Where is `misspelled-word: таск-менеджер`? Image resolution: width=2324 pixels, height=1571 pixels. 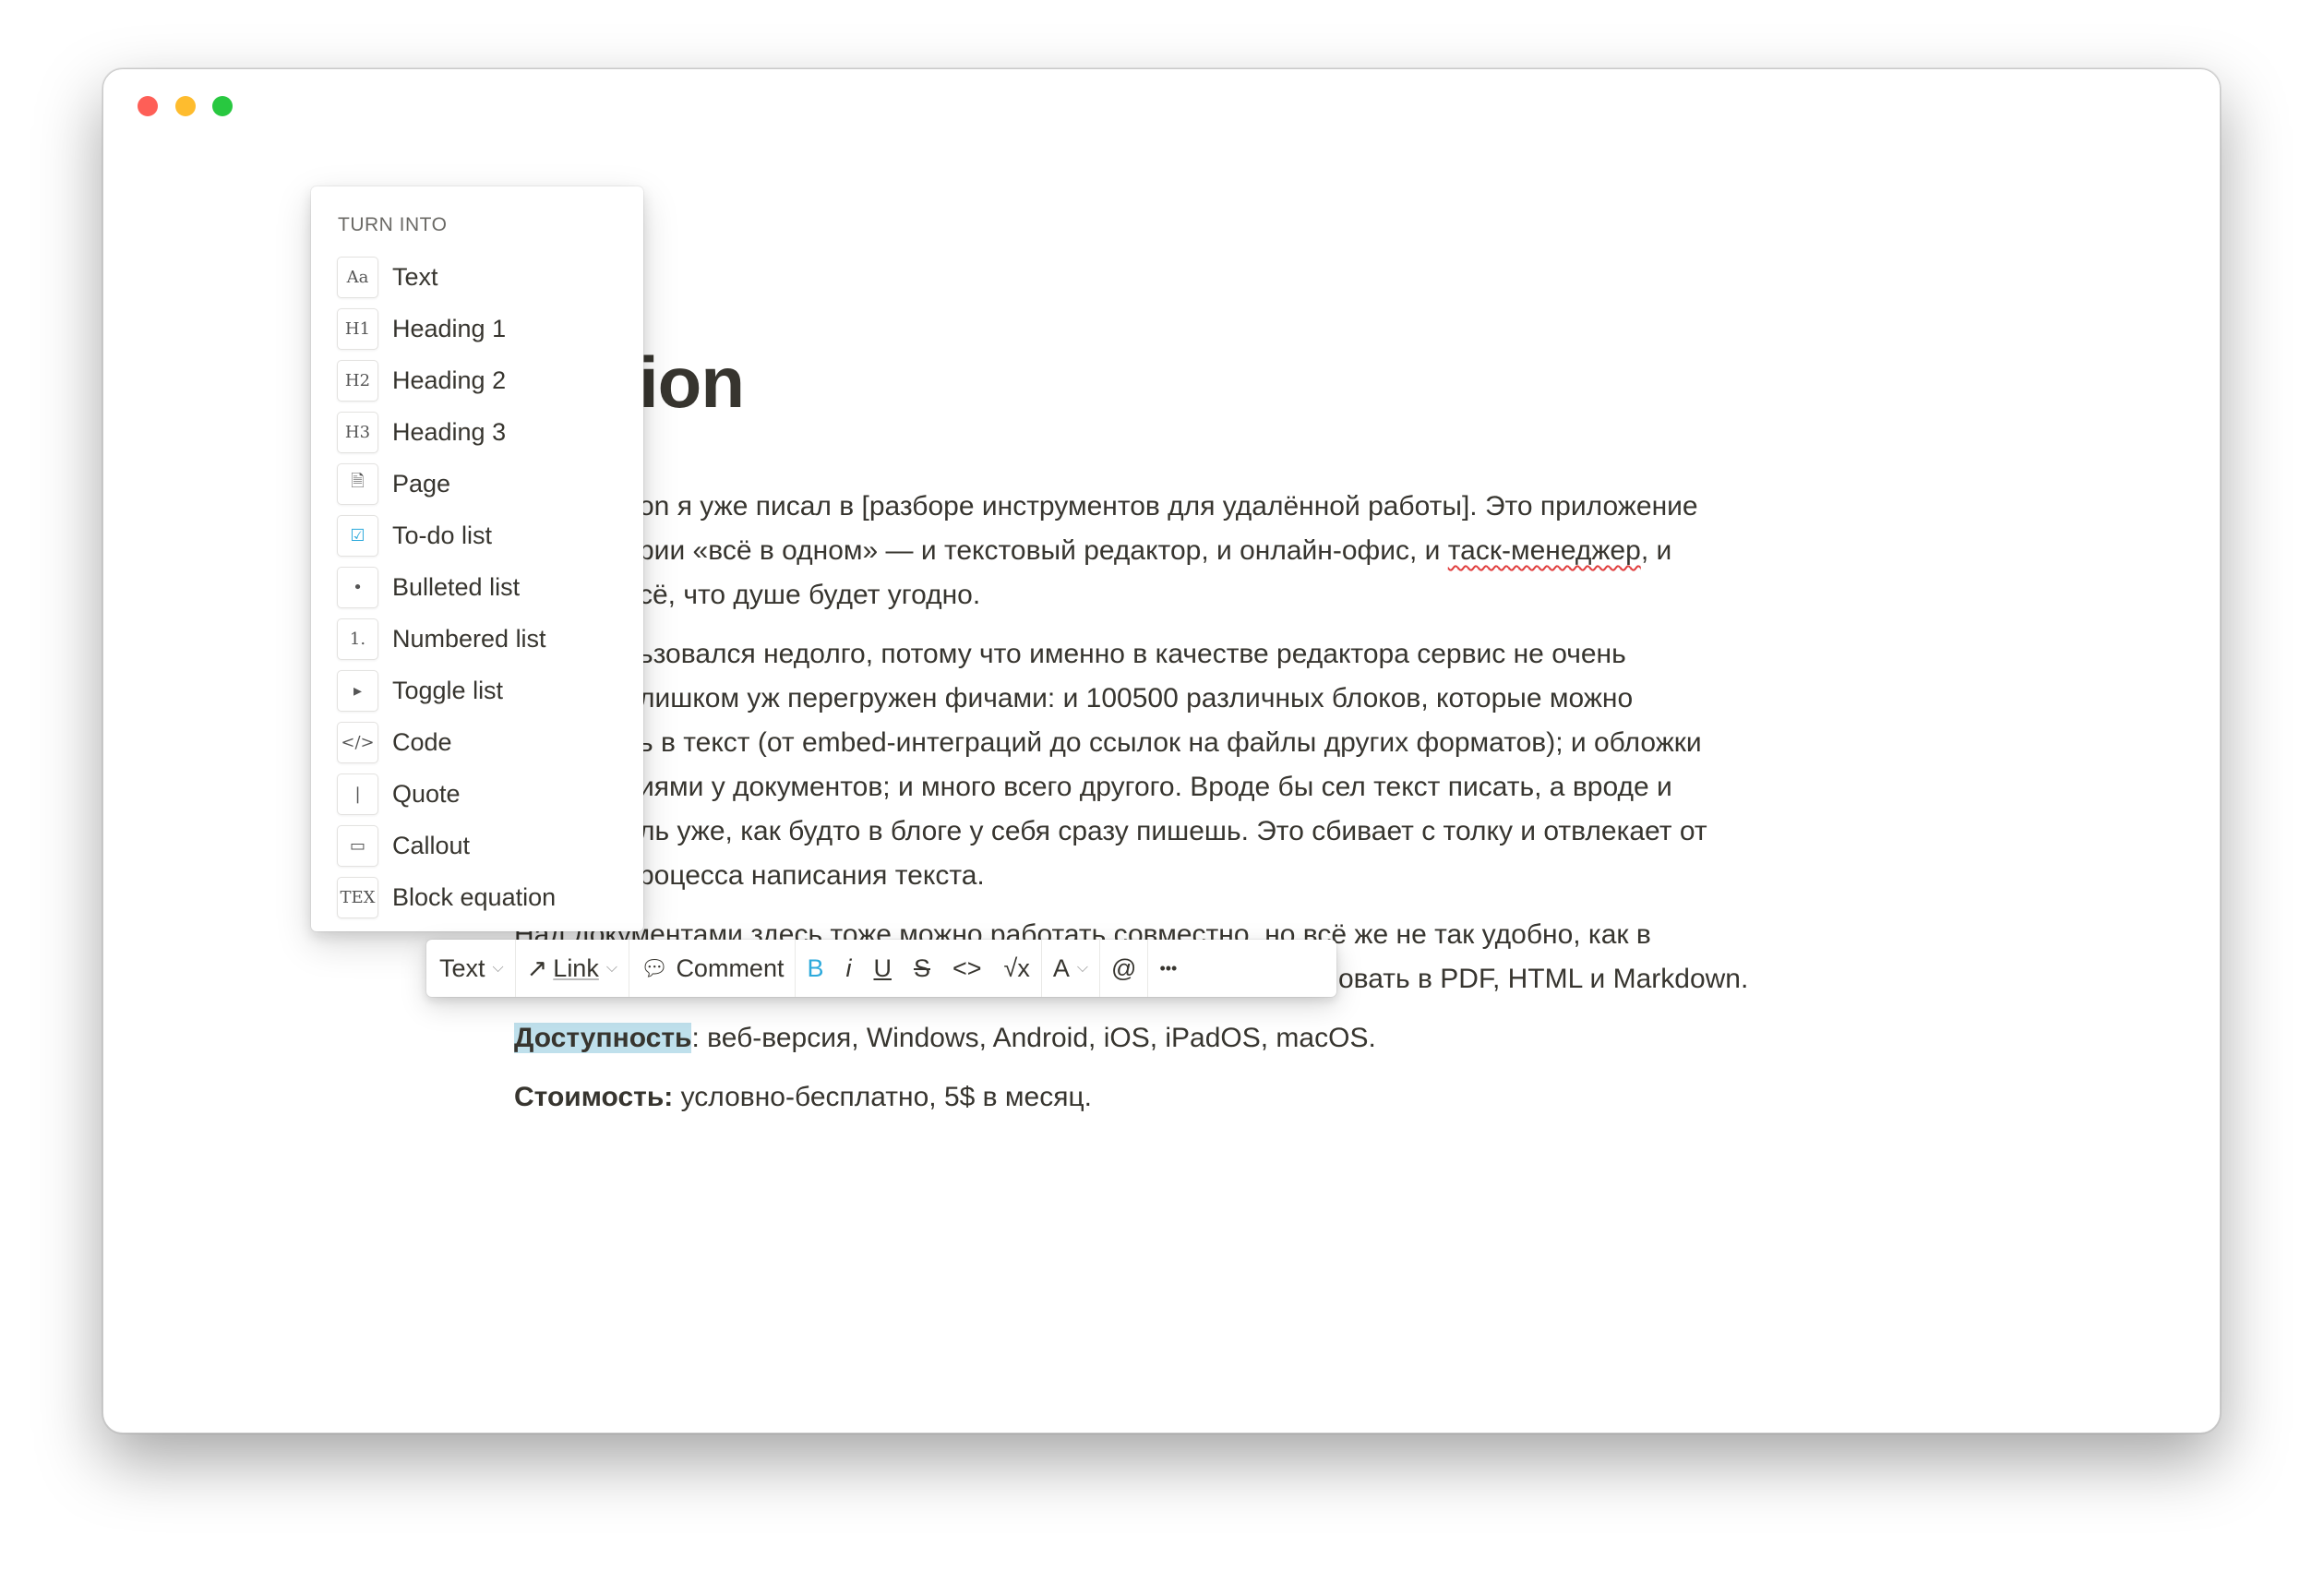 misspelled-word: таск-менеджер is located at coordinates (1544, 550).